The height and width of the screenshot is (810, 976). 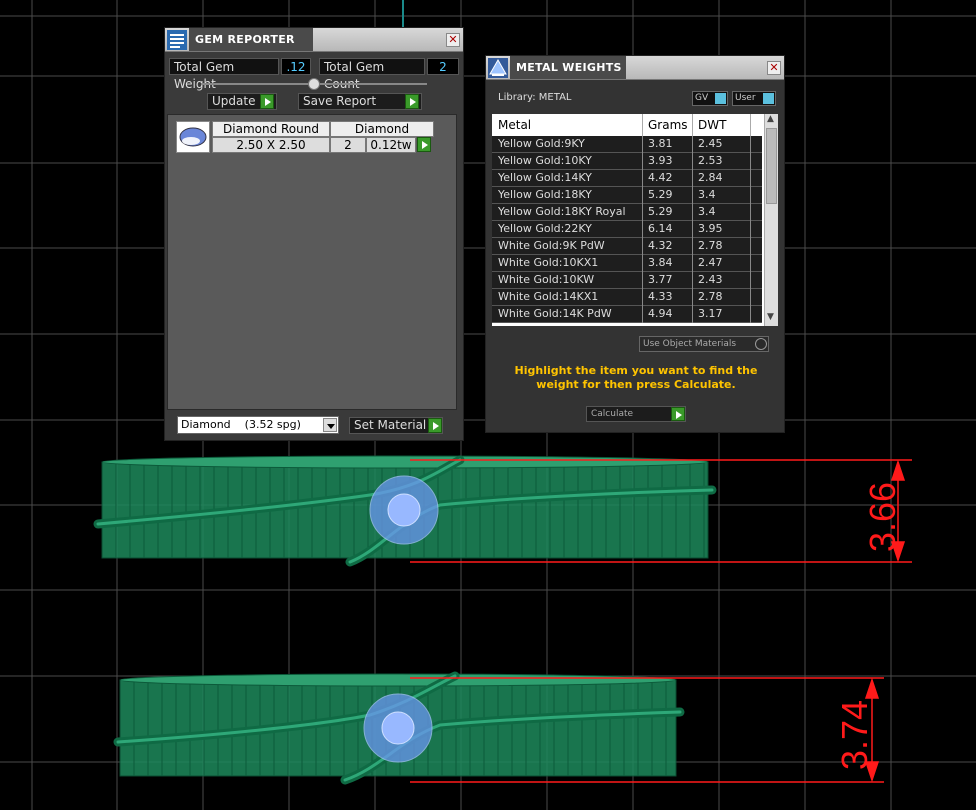 What do you see at coordinates (770, 317) in the screenshot?
I see `scroll-down-icon: ▼` at bounding box center [770, 317].